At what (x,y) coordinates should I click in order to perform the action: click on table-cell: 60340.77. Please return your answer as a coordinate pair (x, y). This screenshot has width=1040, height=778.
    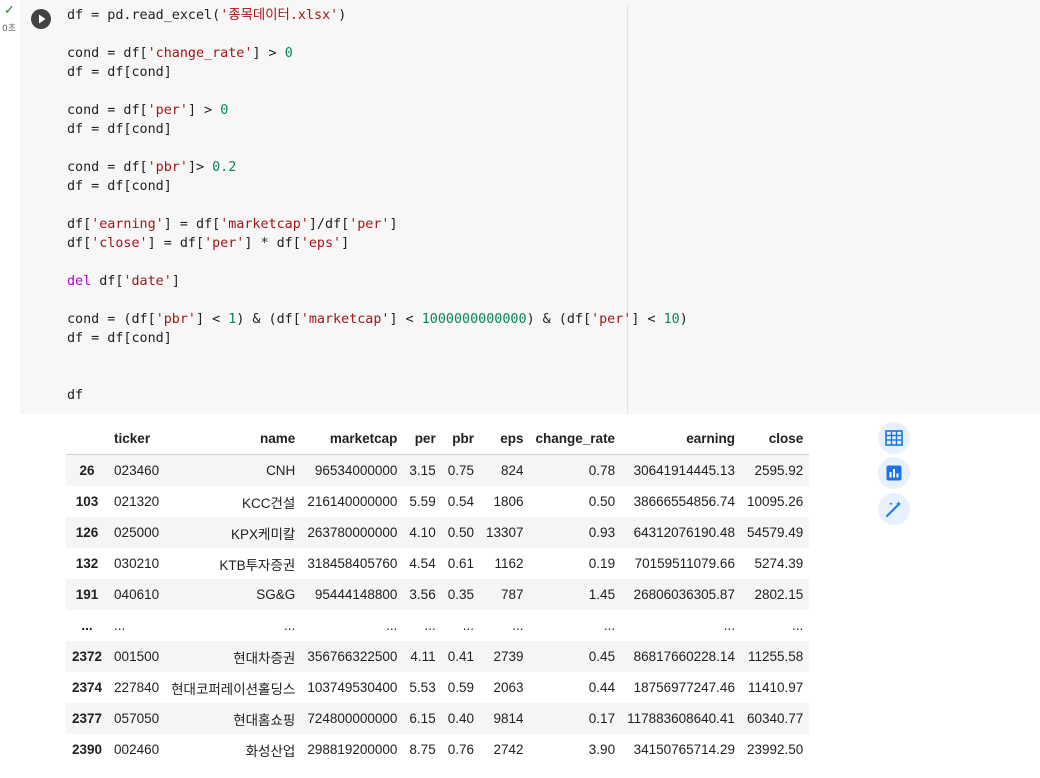
    Looking at the image, I should click on (775, 718).